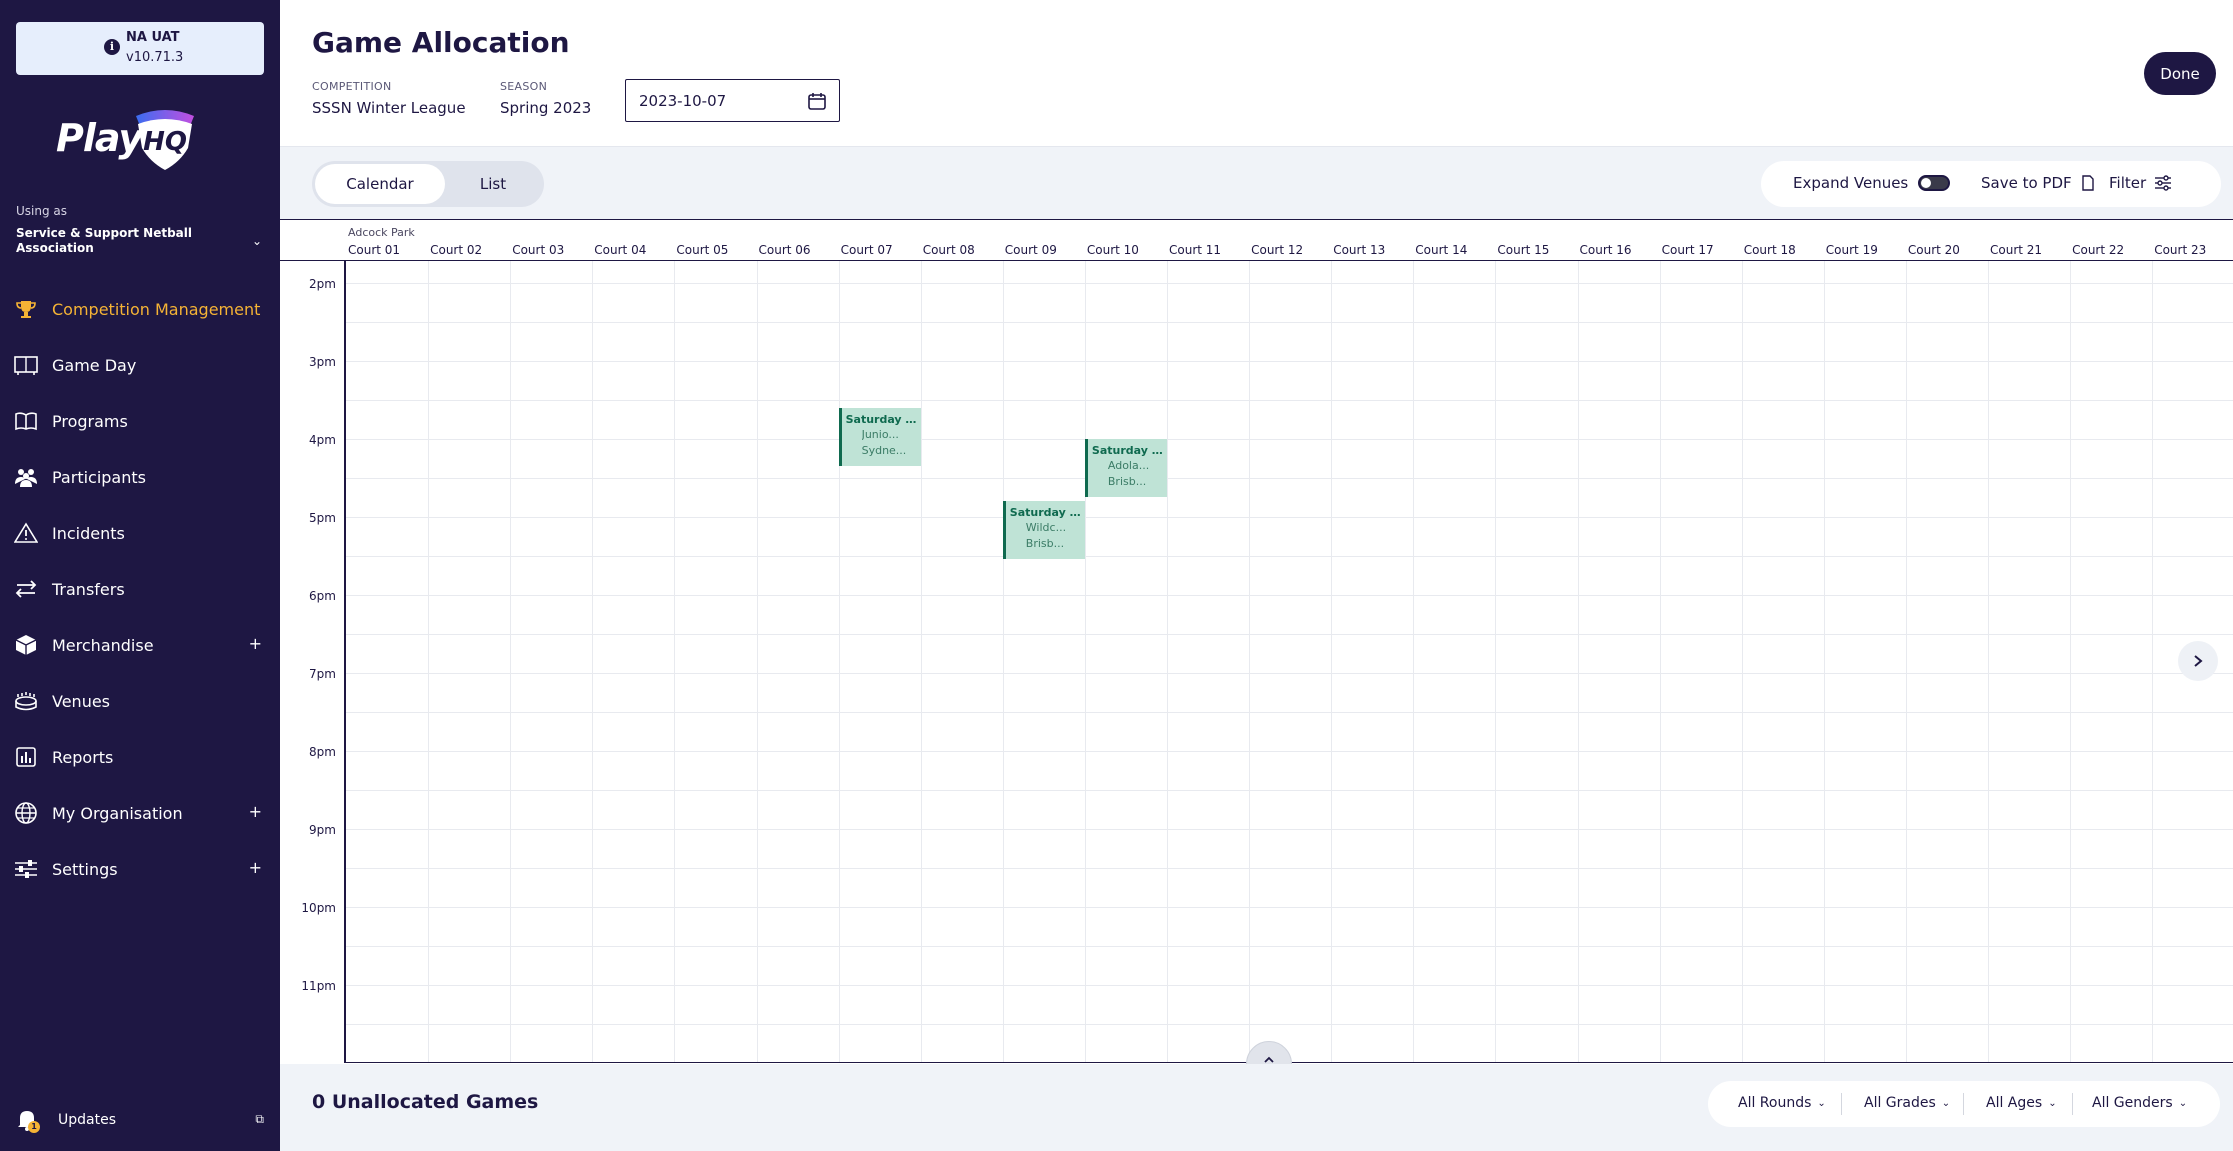 Image resolution: width=2233 pixels, height=1151 pixels. Describe the element at coordinates (165, 142) in the screenshot. I see `logo-mark-text: HQ` at that location.